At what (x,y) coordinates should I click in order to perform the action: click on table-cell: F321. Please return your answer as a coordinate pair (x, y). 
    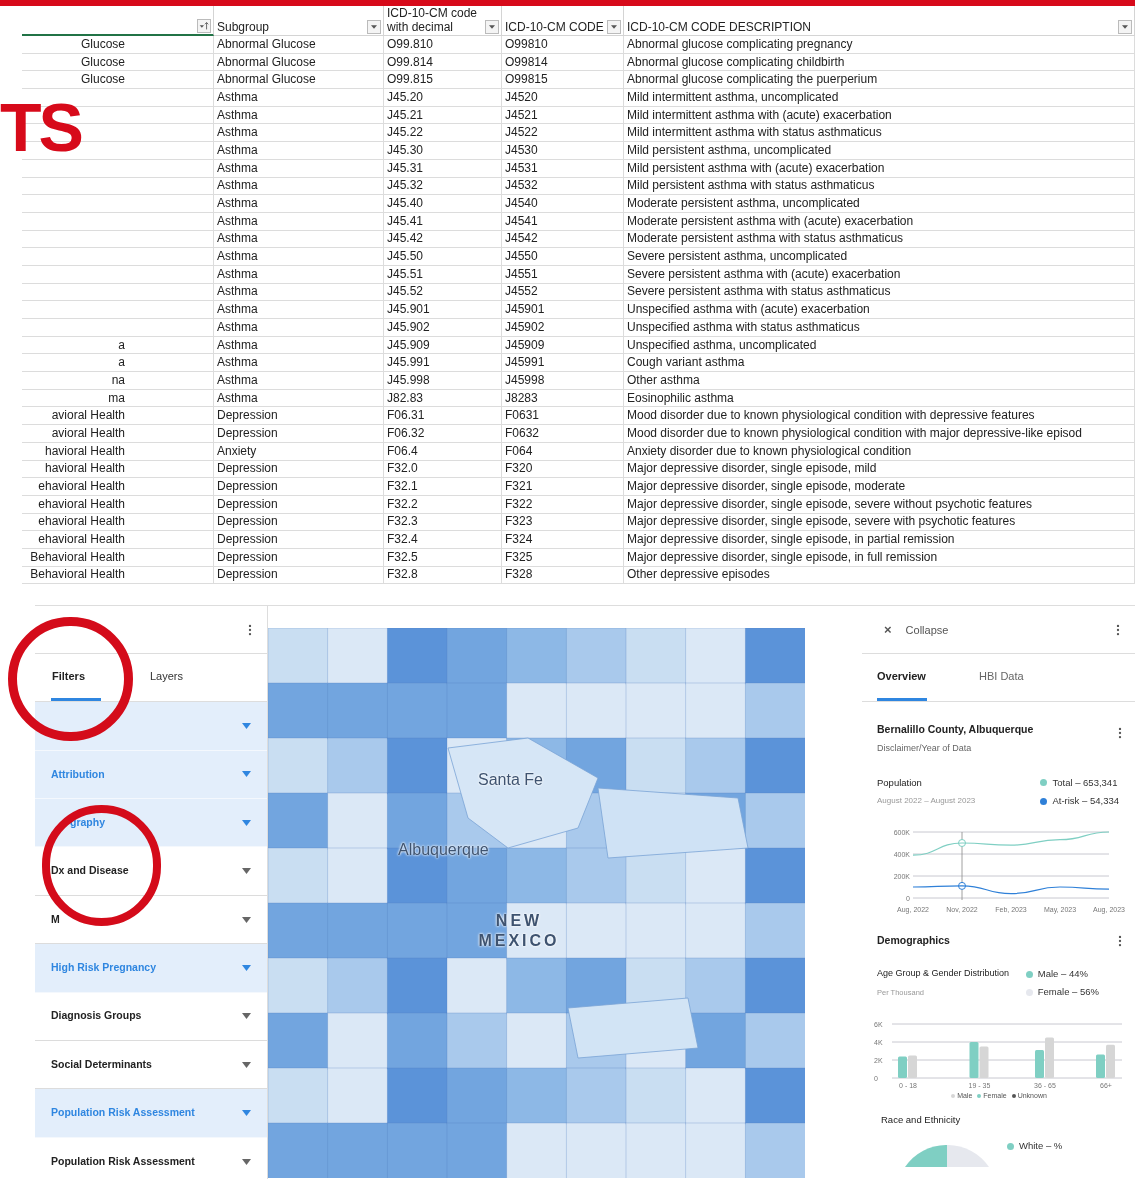
    Looking at the image, I should click on (563, 487).